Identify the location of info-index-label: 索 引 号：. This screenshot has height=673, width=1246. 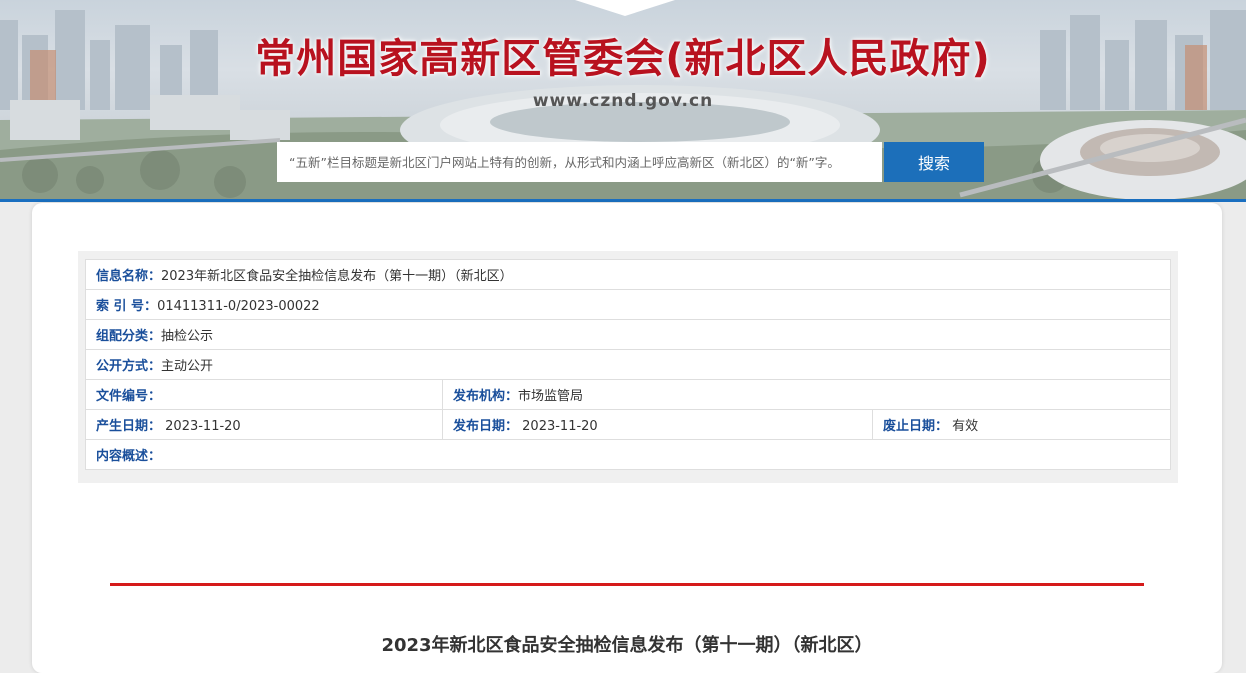
(127, 306).